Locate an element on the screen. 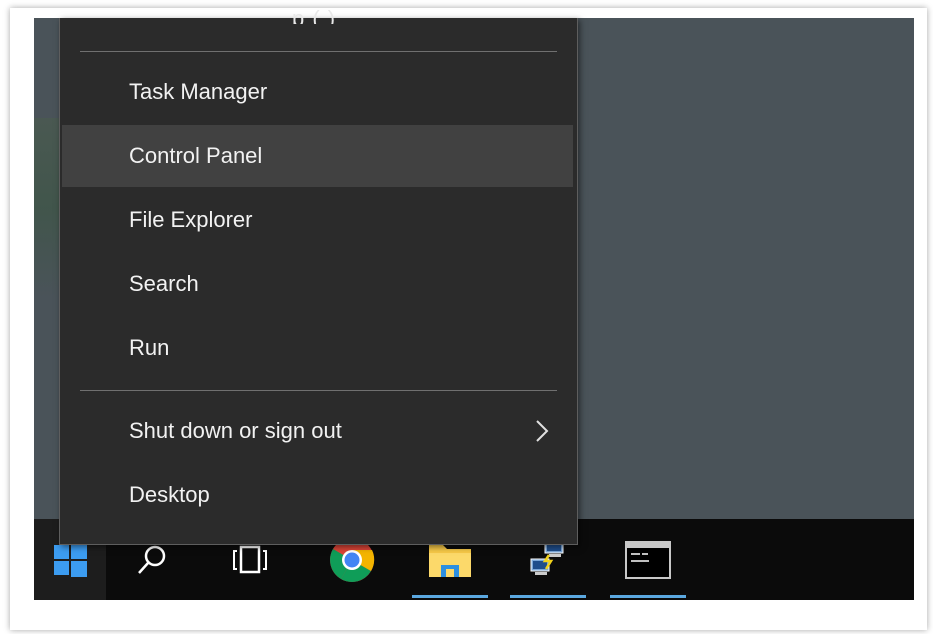  menu-item-task-manager: Task Manager is located at coordinates (317, 92).